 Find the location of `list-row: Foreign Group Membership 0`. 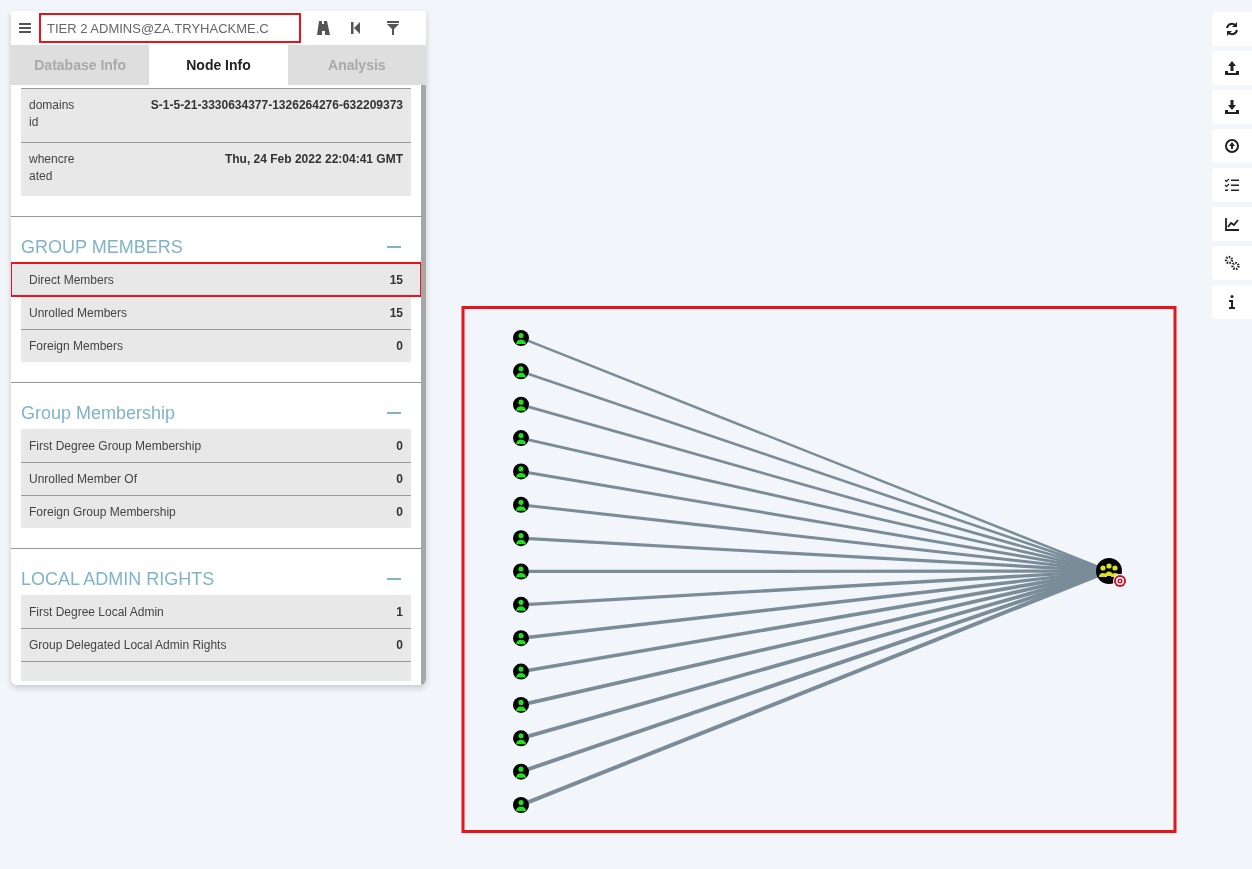

list-row: Foreign Group Membership 0 is located at coordinates (216, 511).